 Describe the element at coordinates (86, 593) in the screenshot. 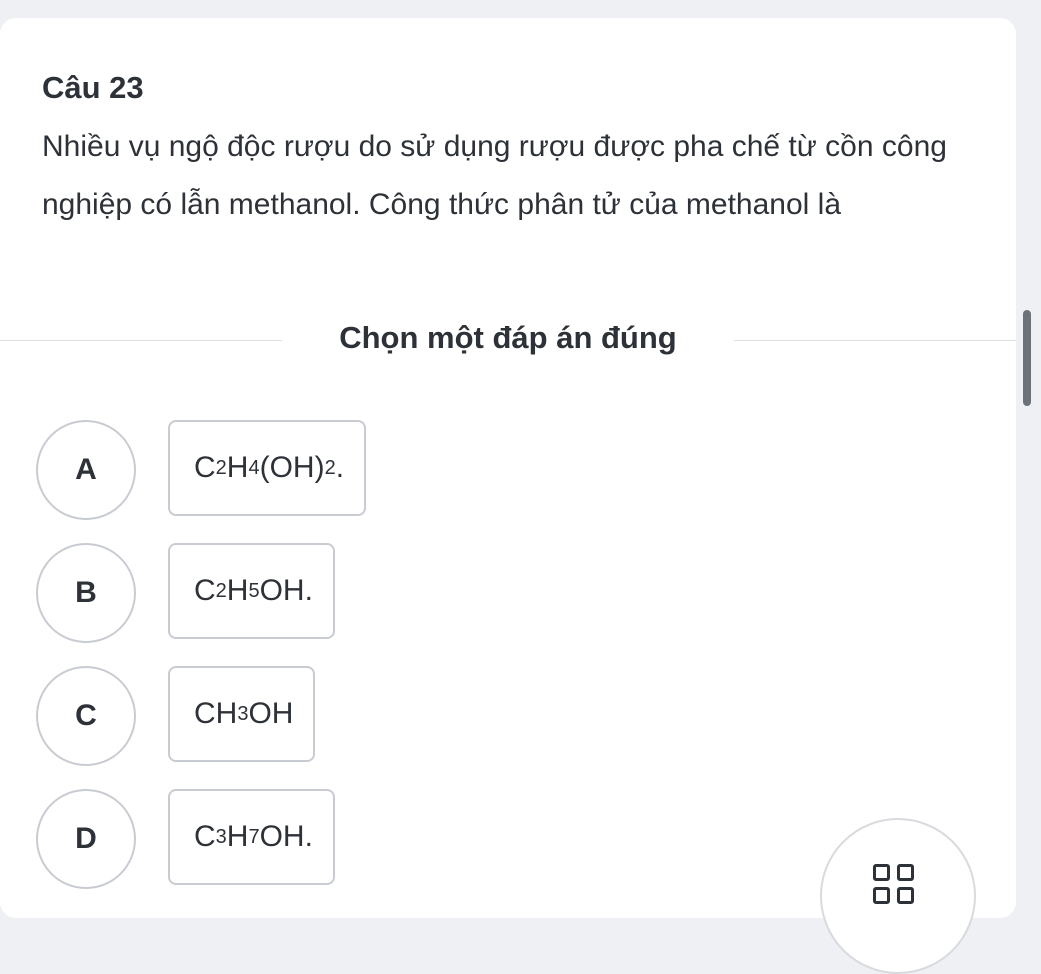

I see `option-letter-circle: B` at that location.